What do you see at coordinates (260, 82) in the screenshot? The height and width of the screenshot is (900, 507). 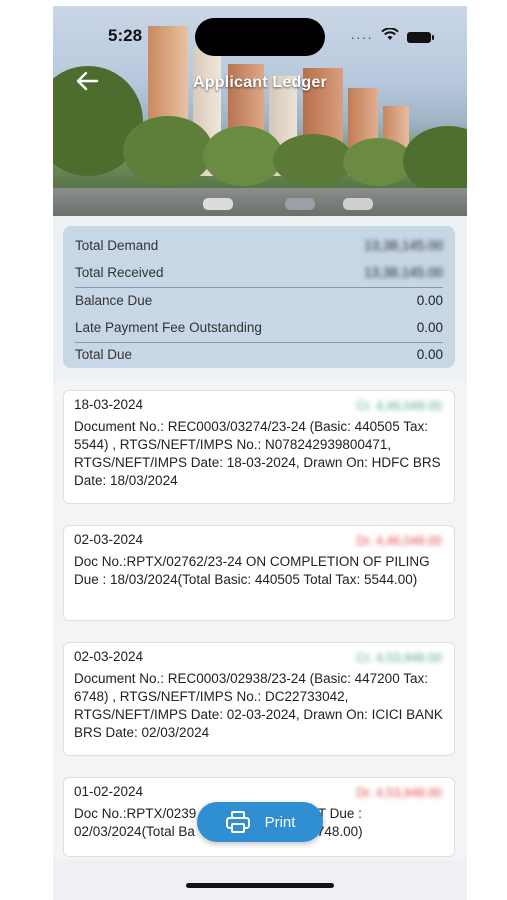 I see `page-title: Applicant Ledger` at bounding box center [260, 82].